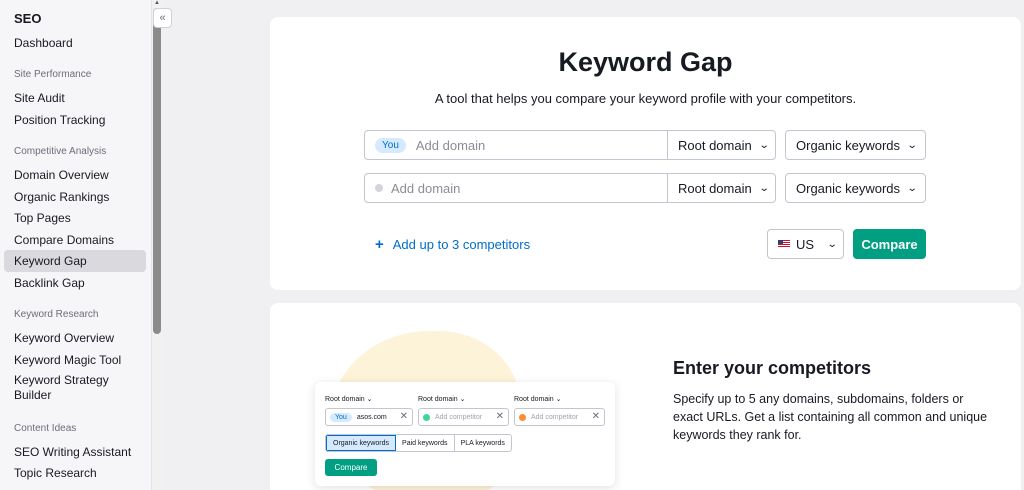 The height and width of the screenshot is (490, 1024). I want to click on your-domain-row: You Add domain Root domain ⌄, so click(570, 145).